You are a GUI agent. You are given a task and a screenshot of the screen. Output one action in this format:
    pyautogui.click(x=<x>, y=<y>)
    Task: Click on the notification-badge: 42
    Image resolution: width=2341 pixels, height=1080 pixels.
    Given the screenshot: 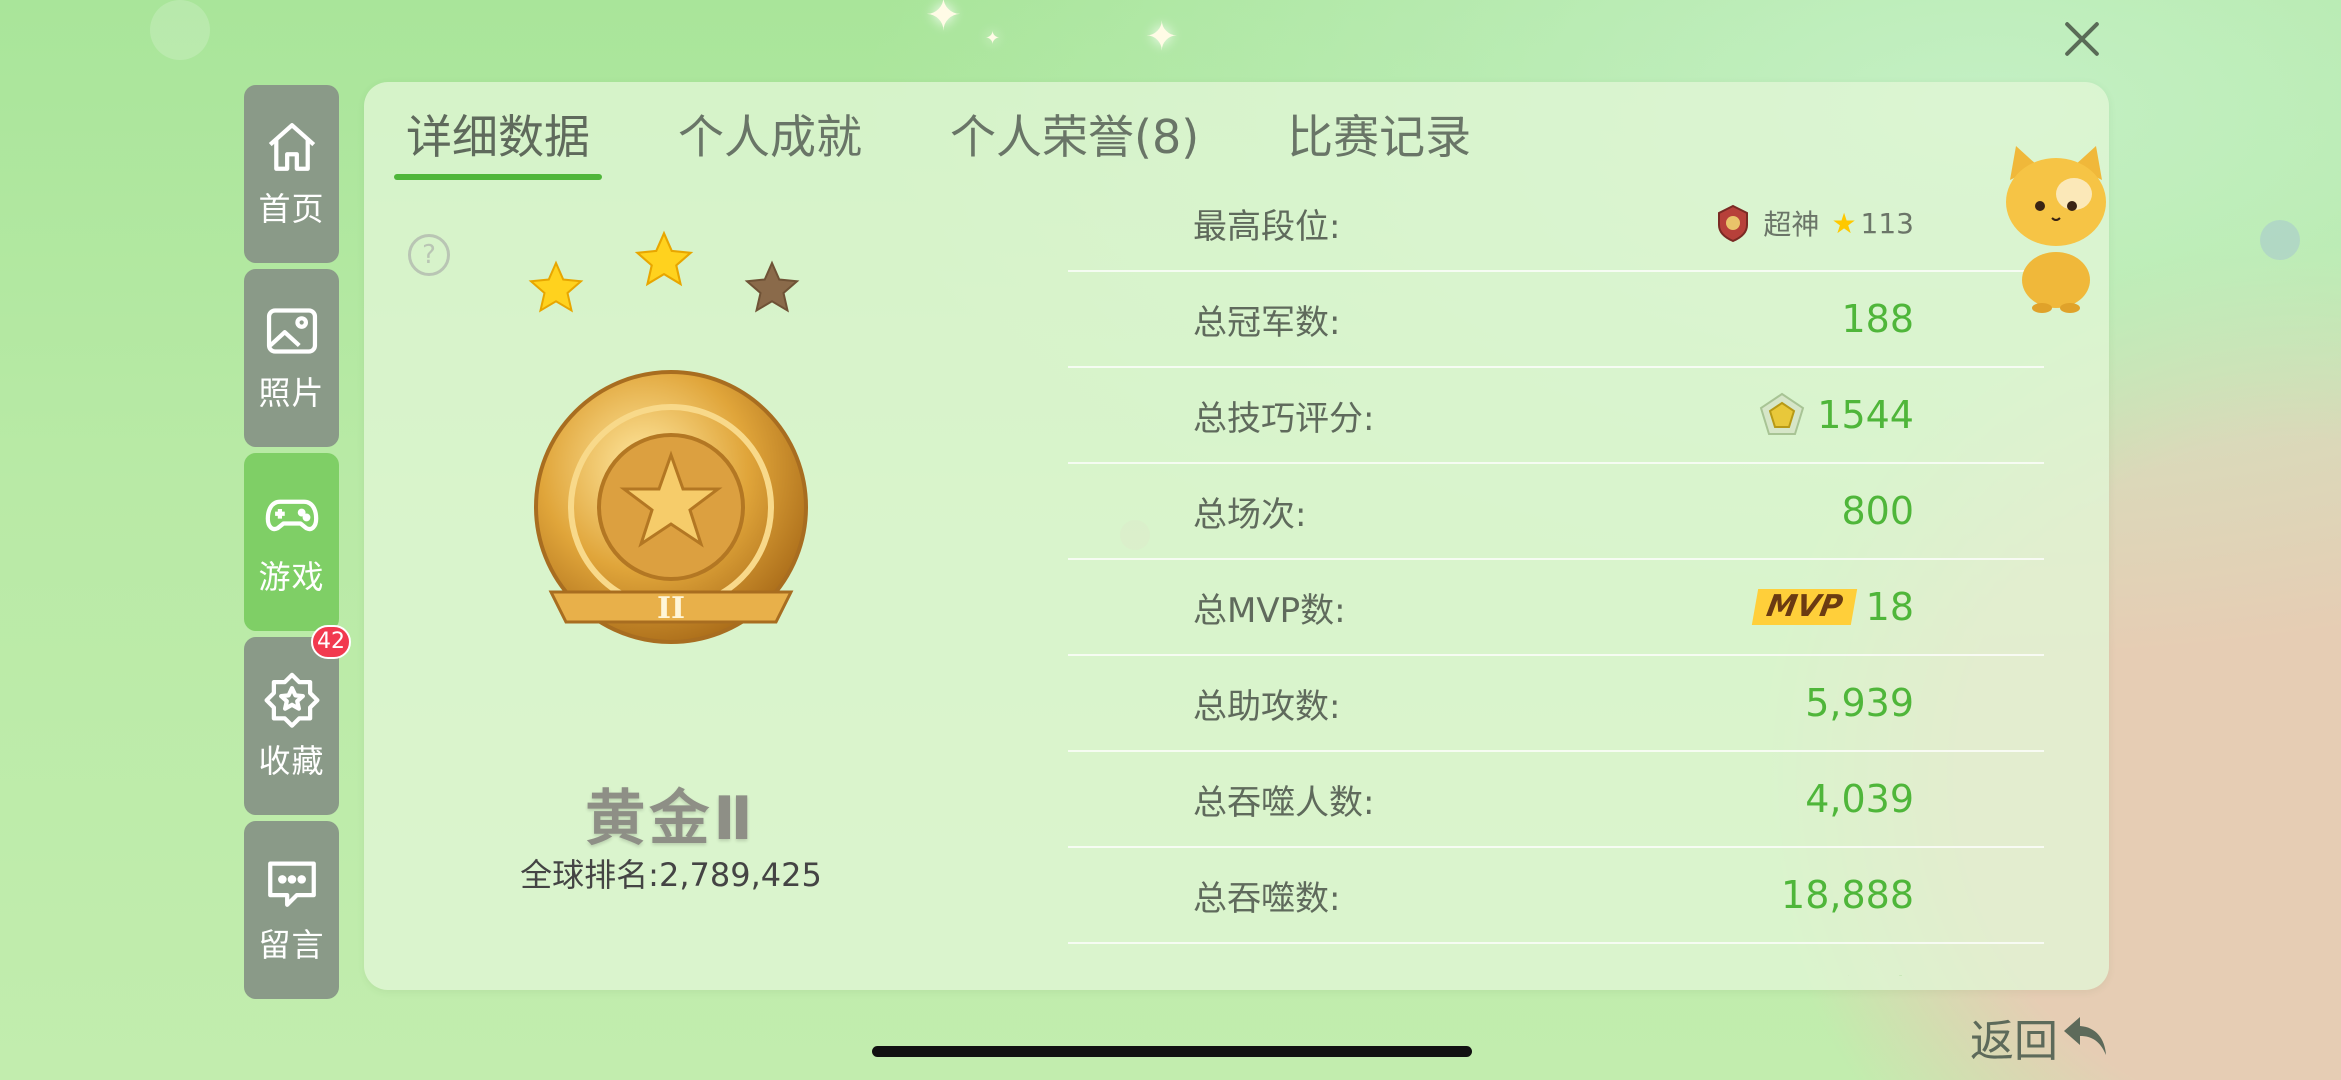 What is the action you would take?
    pyautogui.click(x=331, y=642)
    